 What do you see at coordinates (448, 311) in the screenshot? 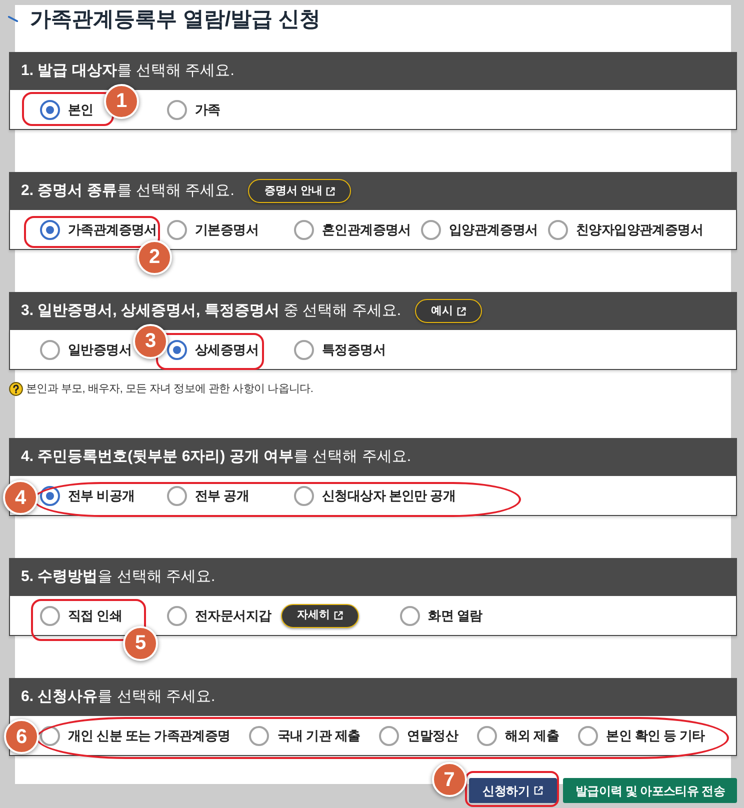
I see `info-button: 예시` at bounding box center [448, 311].